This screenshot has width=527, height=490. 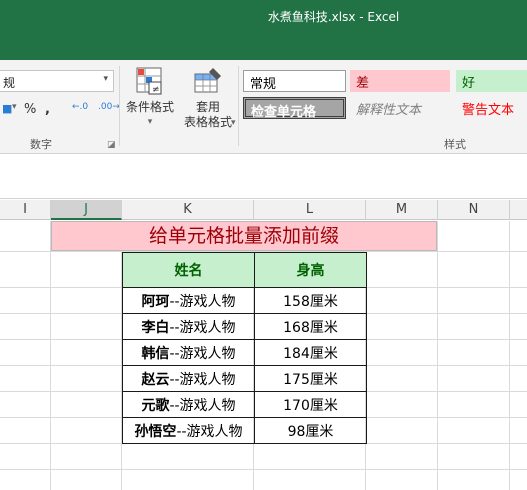 I want to click on height-cell: 170厘米, so click(x=310, y=404).